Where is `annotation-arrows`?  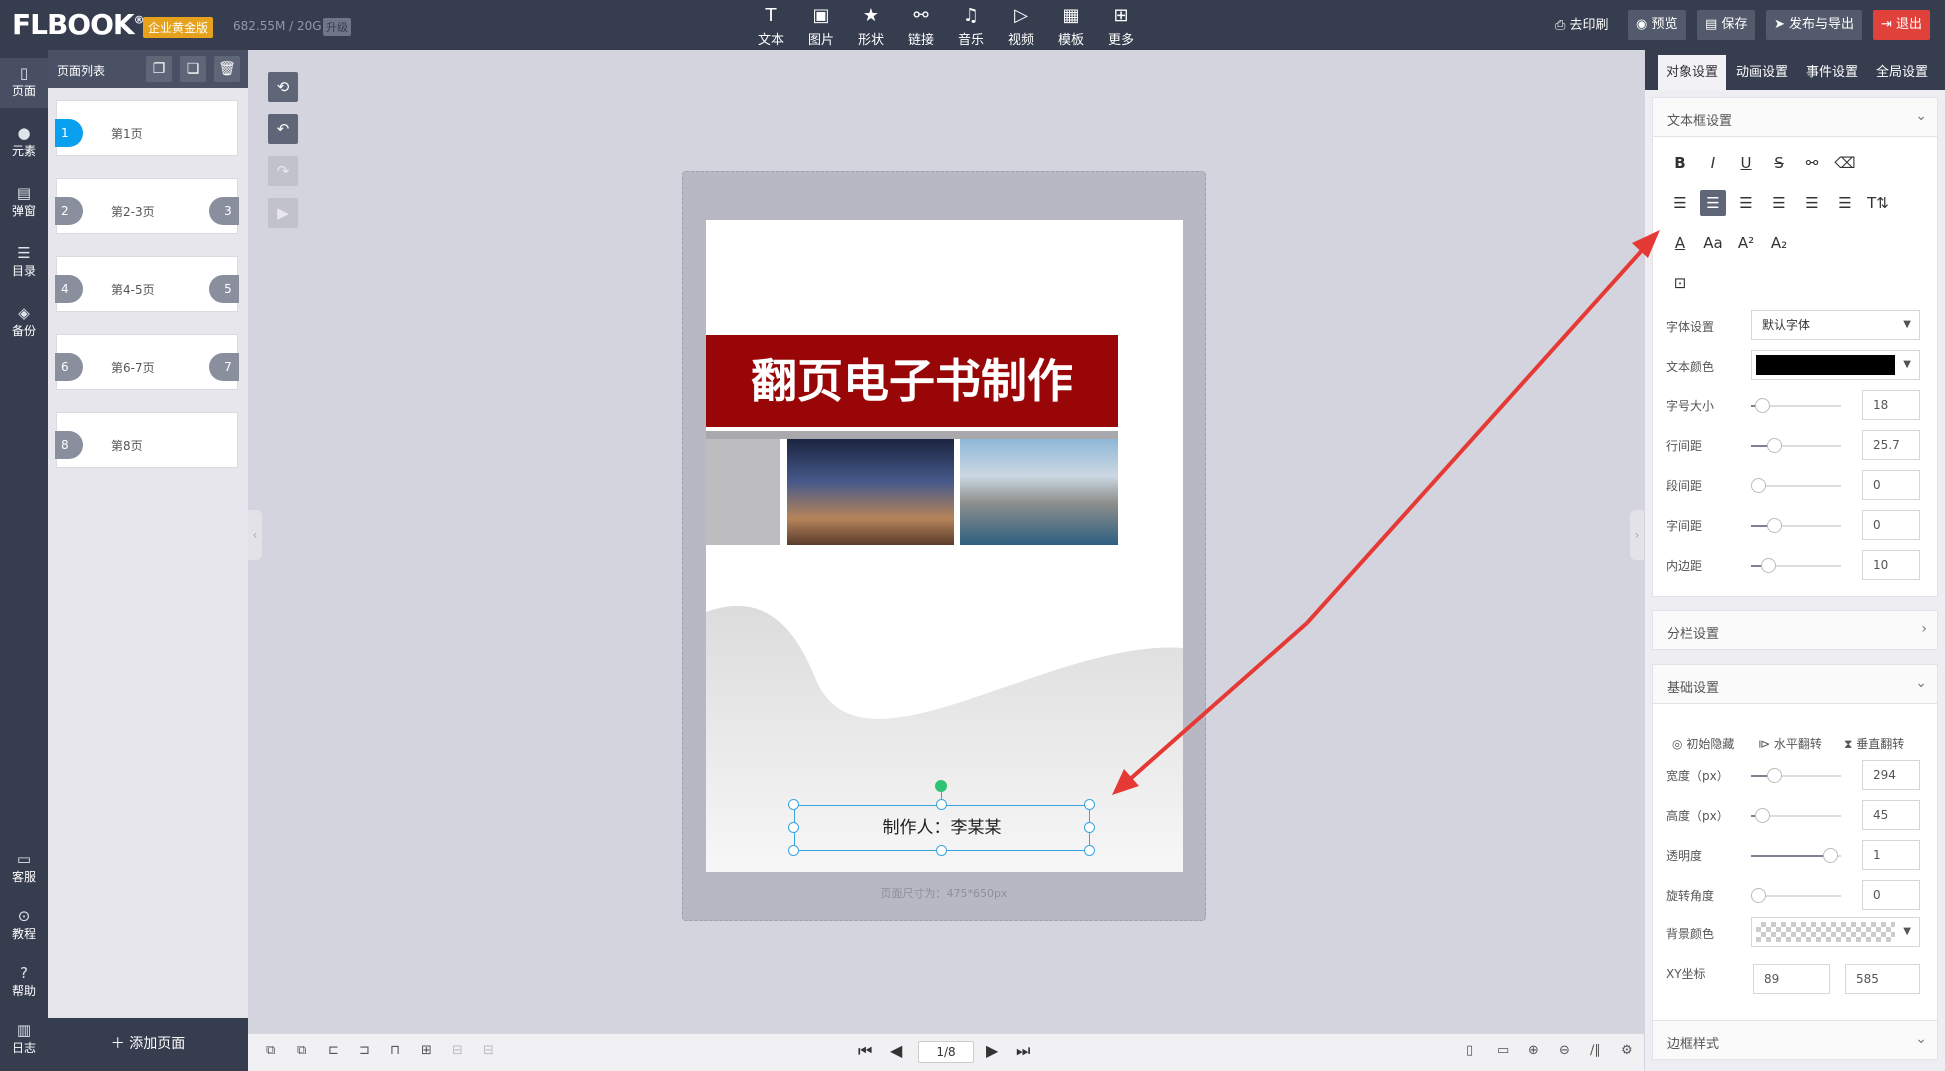
annotation-arrows is located at coordinates (1386, 512).